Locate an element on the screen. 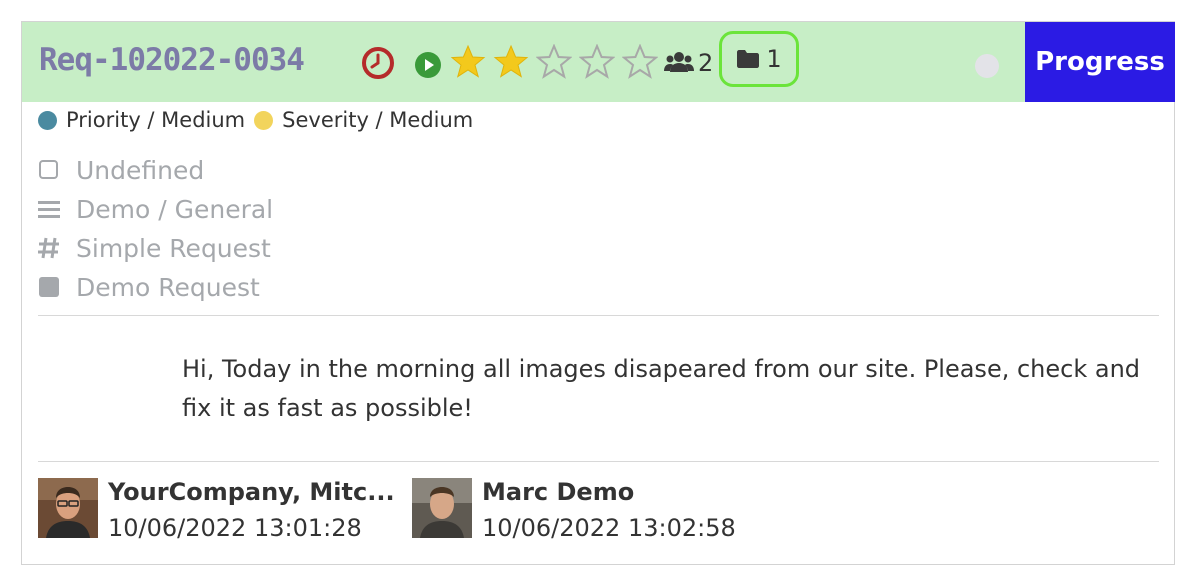 The height and width of the screenshot is (580, 1184). type-value: Simple Request is located at coordinates (173, 248).